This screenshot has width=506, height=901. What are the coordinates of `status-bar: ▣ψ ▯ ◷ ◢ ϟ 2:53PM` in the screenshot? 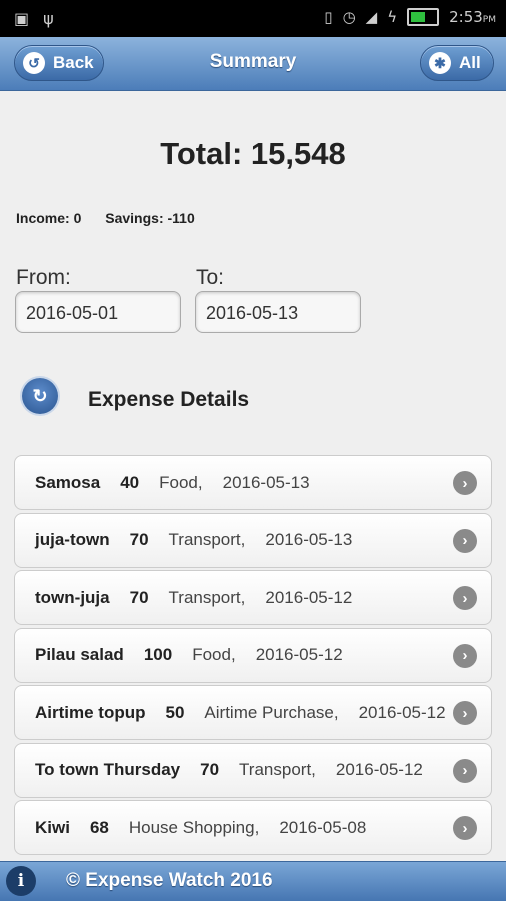 It's located at (253, 18).